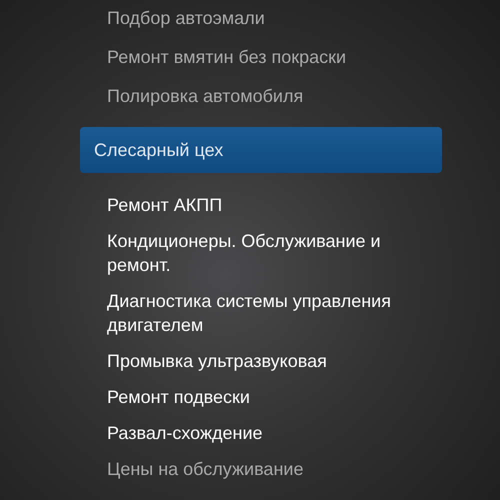 The width and height of the screenshot is (500, 500). What do you see at coordinates (257, 361) in the screenshot?
I see `menu-link: Промывка ультразвуковая` at bounding box center [257, 361].